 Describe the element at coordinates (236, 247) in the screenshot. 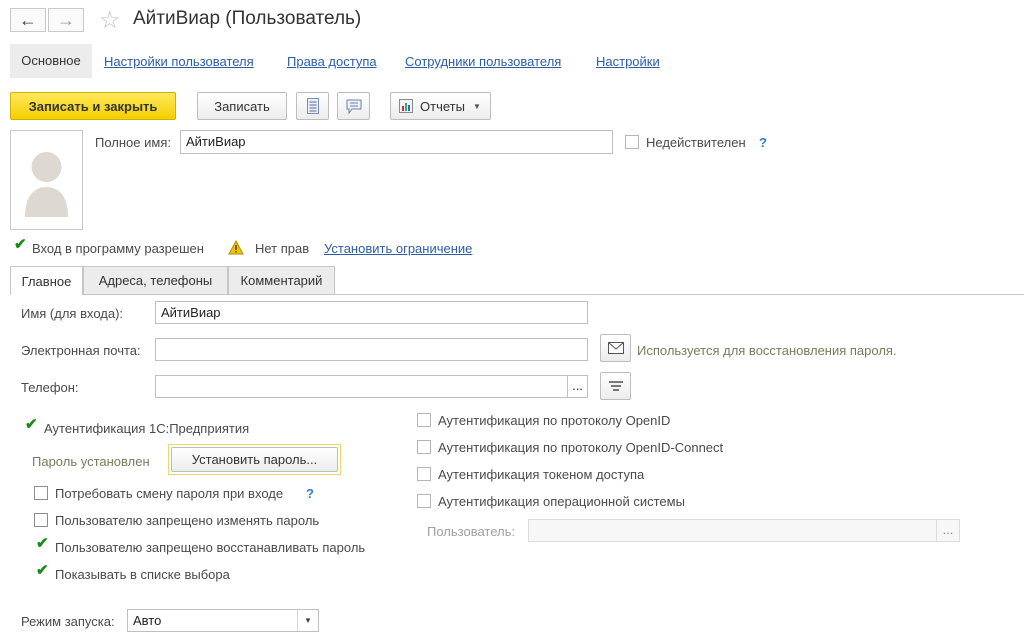

I see `warning-icon` at that location.